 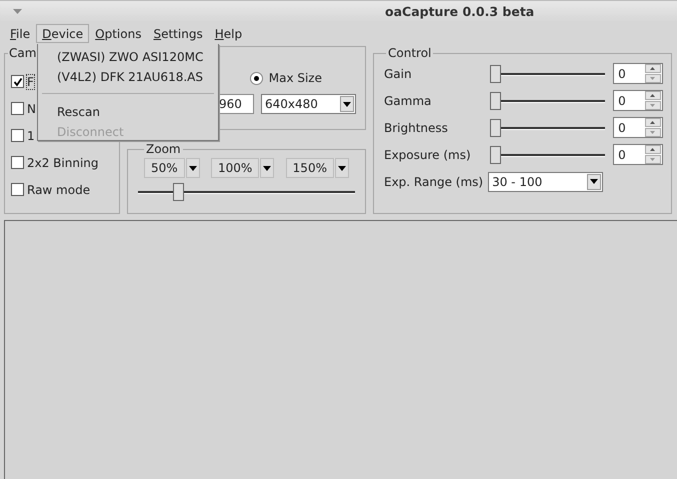 What do you see at coordinates (434, 181) in the screenshot?
I see `control-label: Exp. Range (ms)` at bounding box center [434, 181].